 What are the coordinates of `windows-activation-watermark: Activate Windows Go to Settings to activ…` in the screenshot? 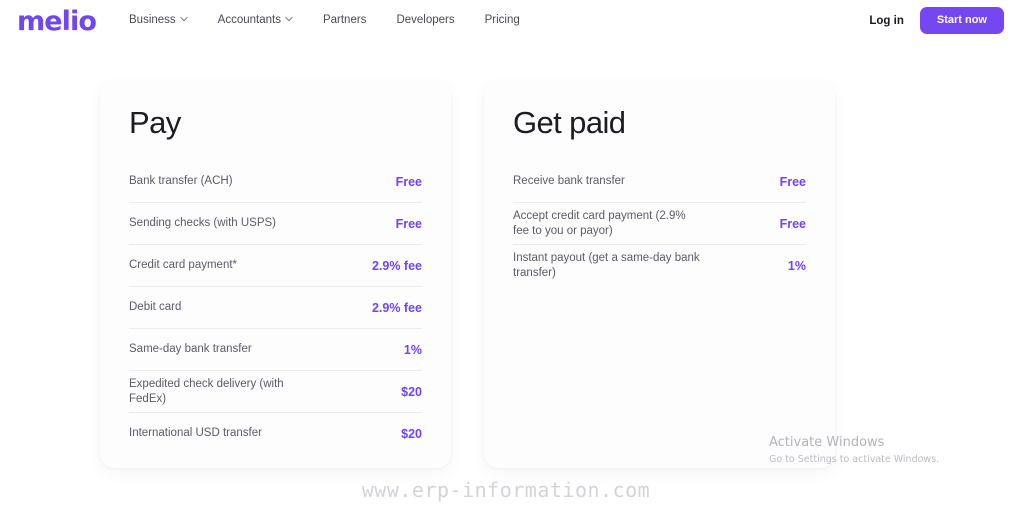 It's located at (894, 450).